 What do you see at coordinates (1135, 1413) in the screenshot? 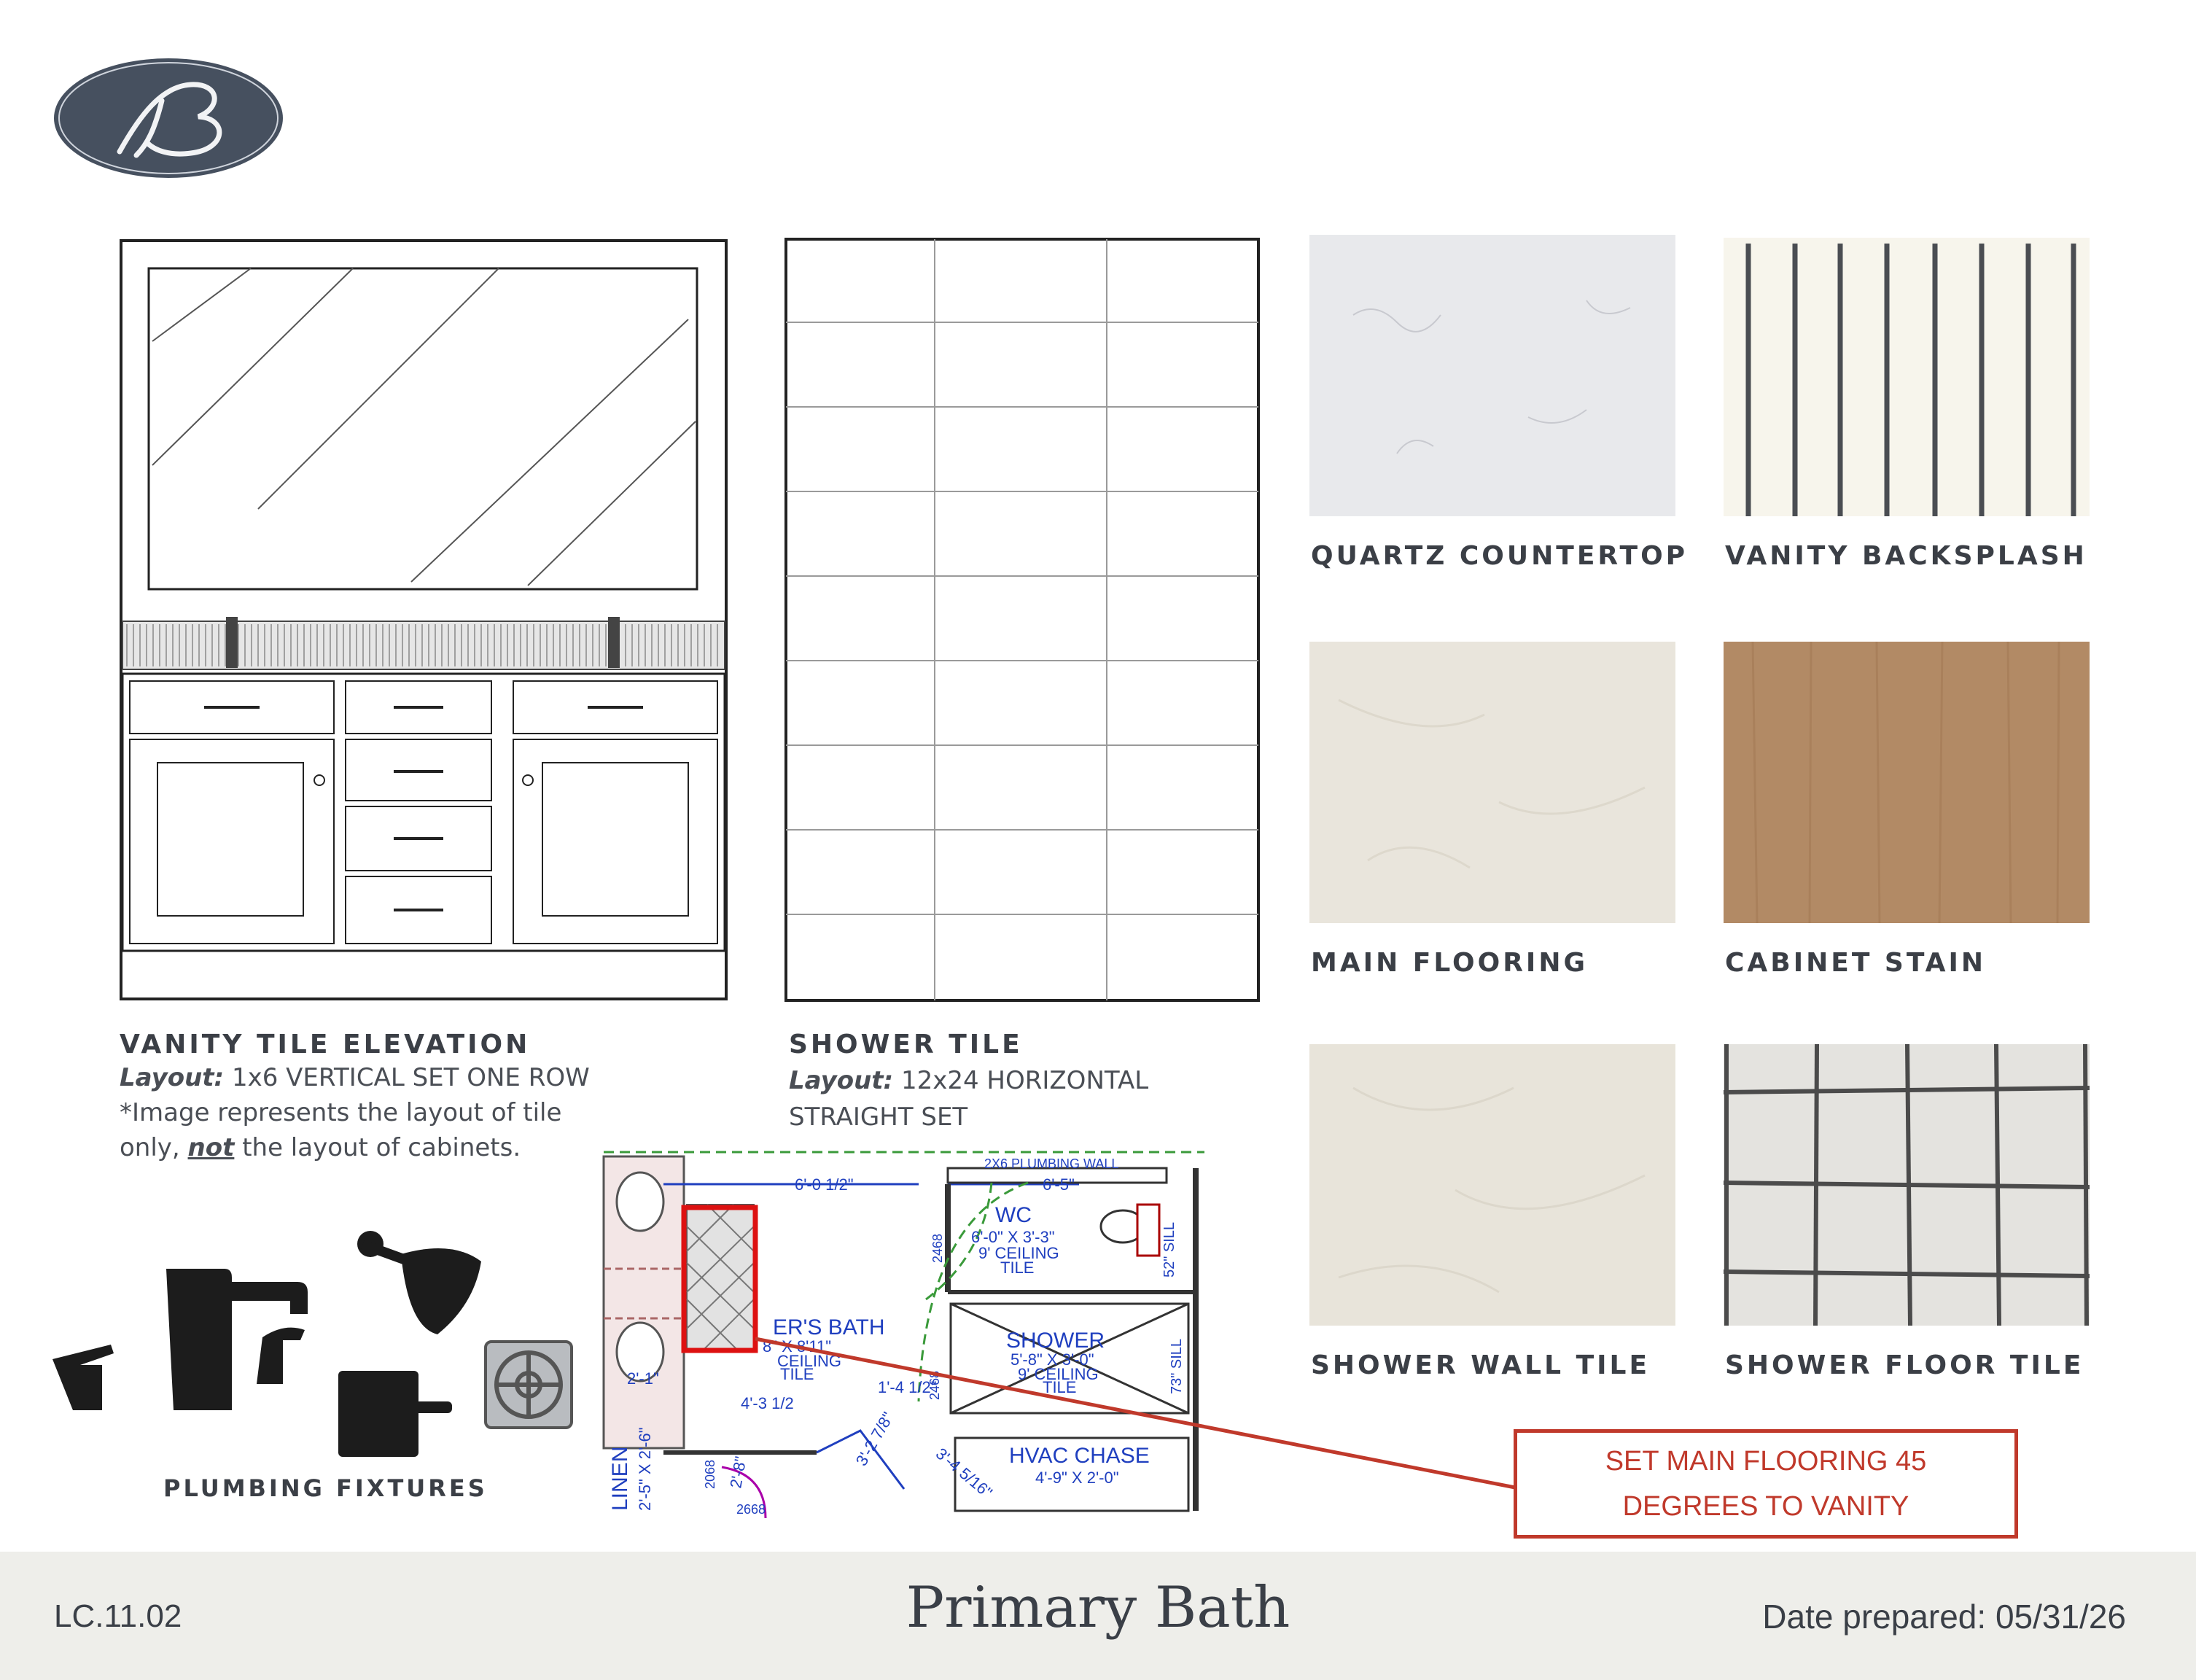
I see `callout-pointer-line` at bounding box center [1135, 1413].